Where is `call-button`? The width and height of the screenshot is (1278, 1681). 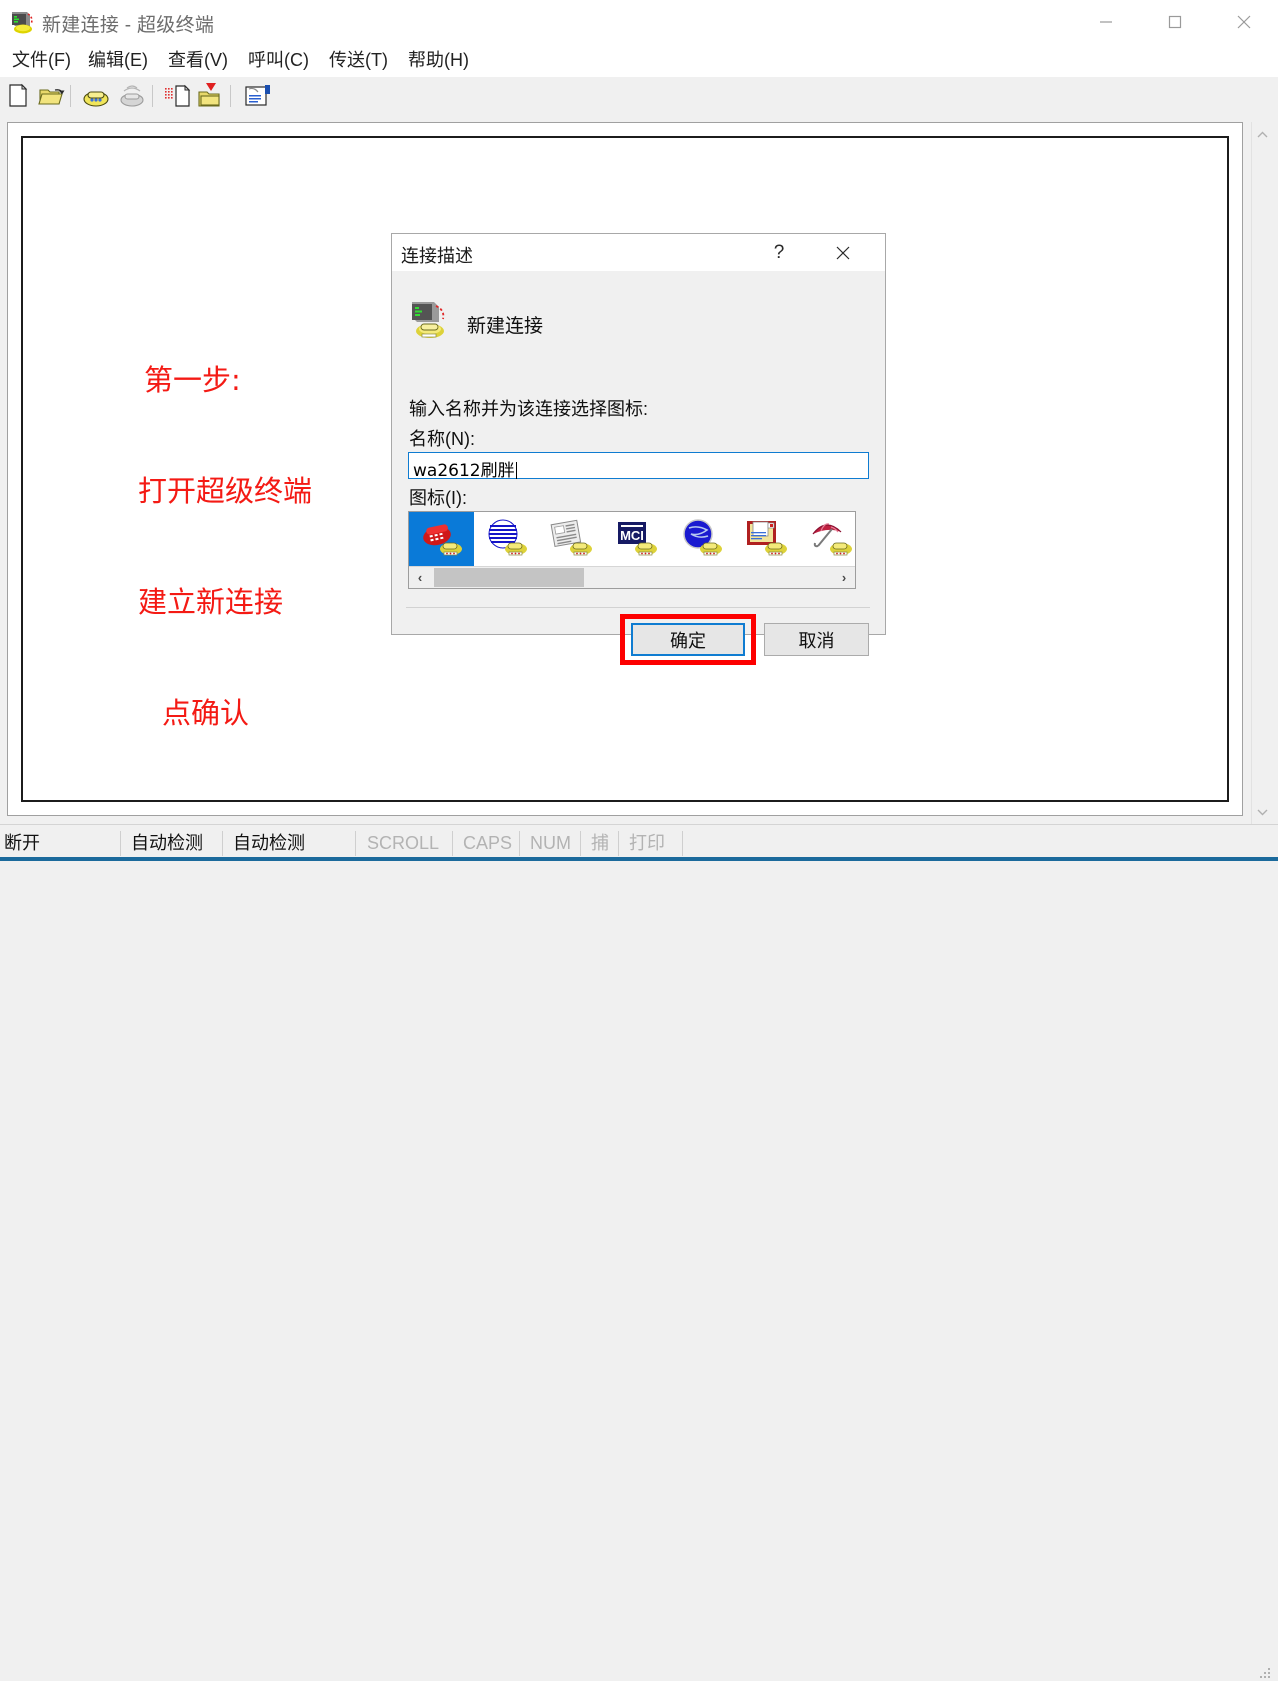
call-button is located at coordinates (95, 96).